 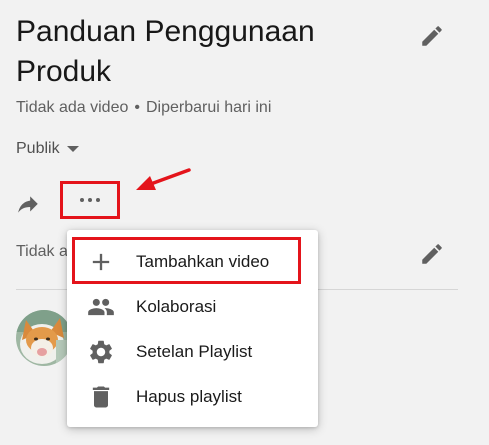 What do you see at coordinates (38, 148) in the screenshot?
I see `privacy-label: Publik` at bounding box center [38, 148].